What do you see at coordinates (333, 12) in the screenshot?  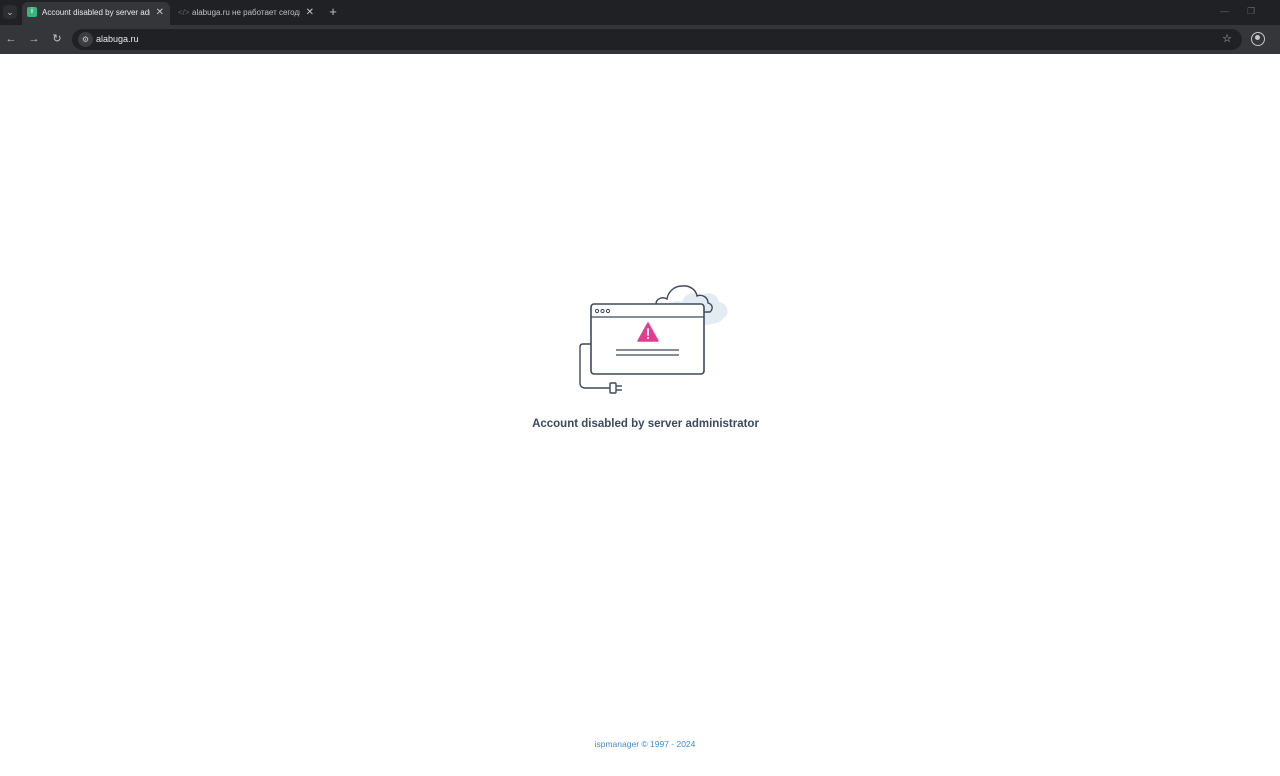 I see `new-tab-button: +` at bounding box center [333, 12].